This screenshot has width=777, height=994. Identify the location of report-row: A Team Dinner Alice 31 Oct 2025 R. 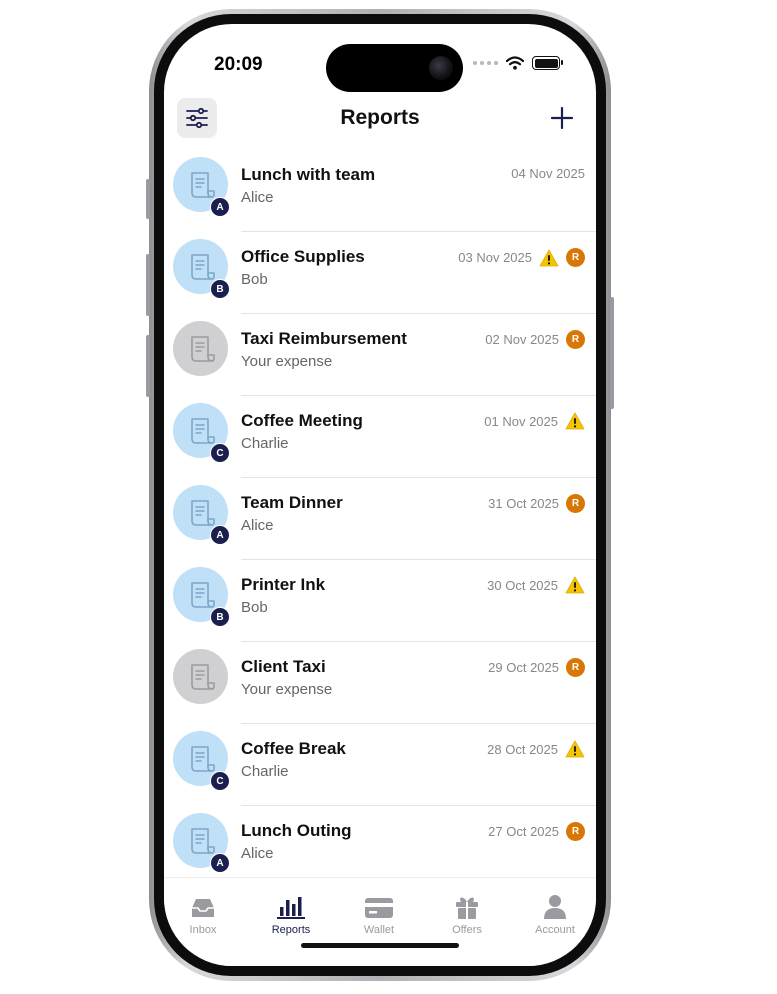
(380, 519).